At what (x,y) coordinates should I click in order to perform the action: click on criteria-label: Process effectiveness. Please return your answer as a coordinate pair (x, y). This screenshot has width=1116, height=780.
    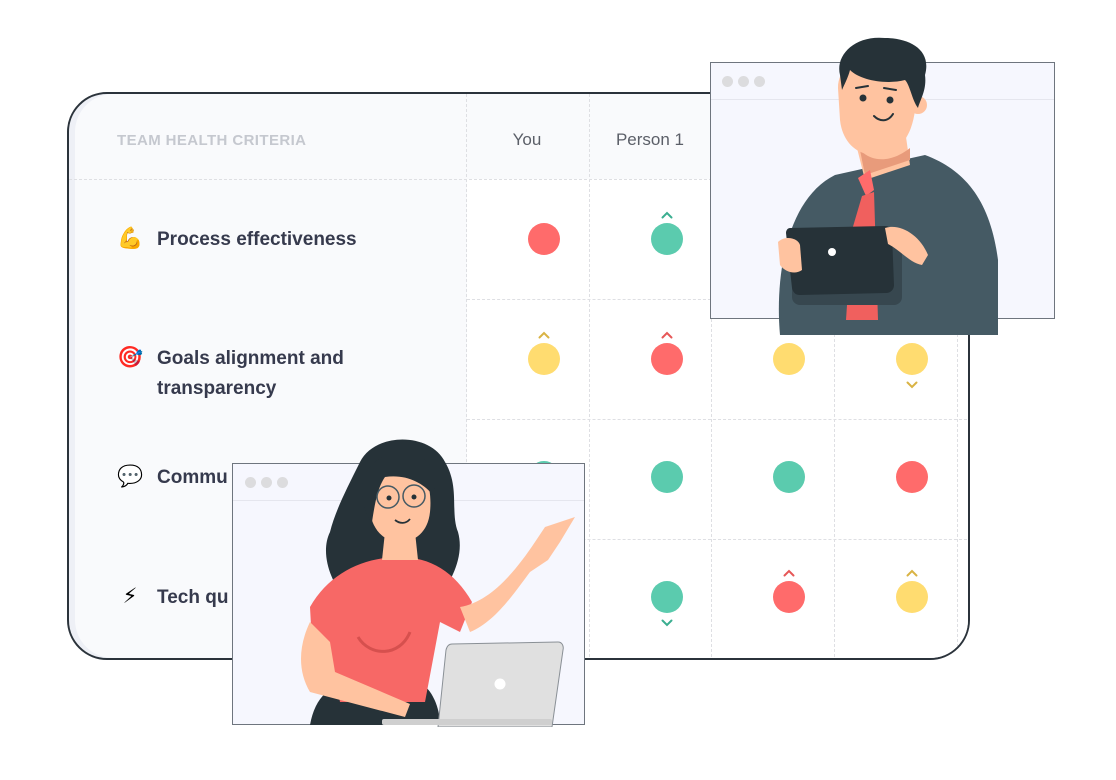
    Looking at the image, I should click on (257, 239).